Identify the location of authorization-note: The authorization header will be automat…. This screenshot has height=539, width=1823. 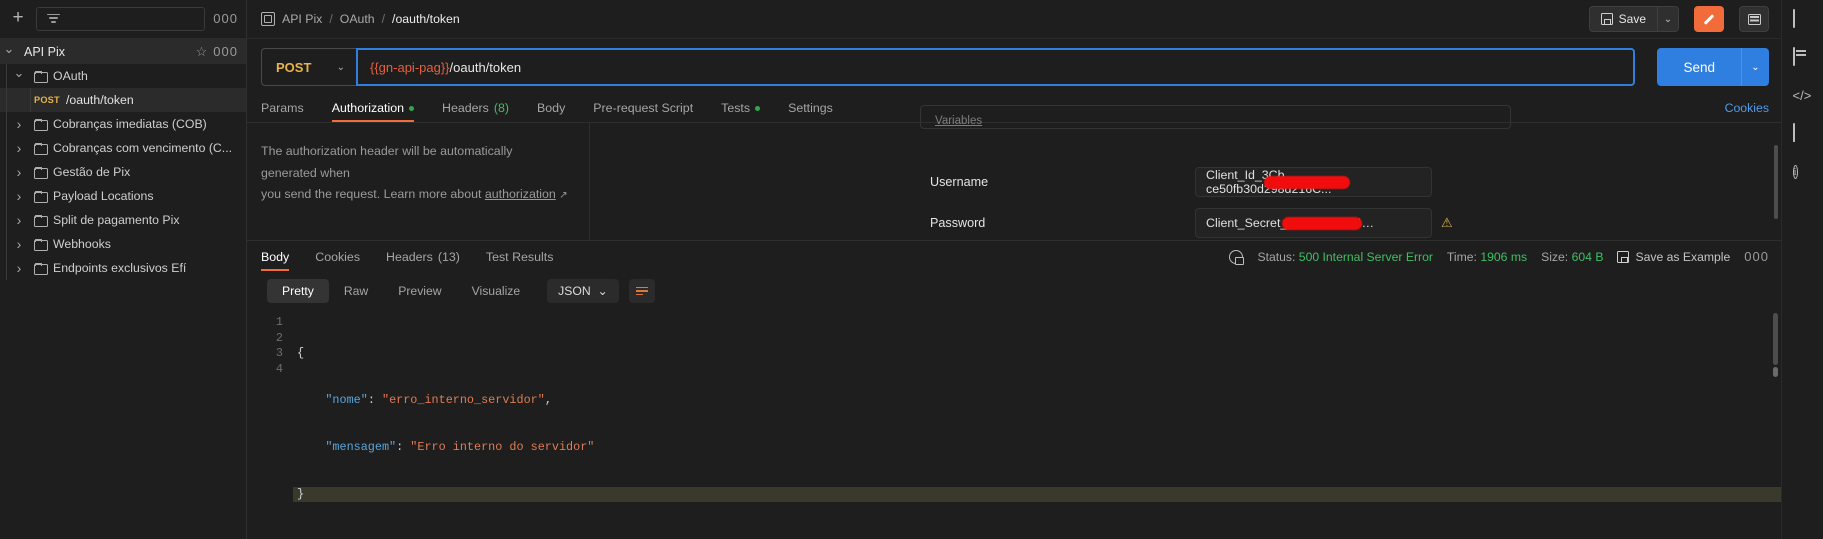
(418, 181).